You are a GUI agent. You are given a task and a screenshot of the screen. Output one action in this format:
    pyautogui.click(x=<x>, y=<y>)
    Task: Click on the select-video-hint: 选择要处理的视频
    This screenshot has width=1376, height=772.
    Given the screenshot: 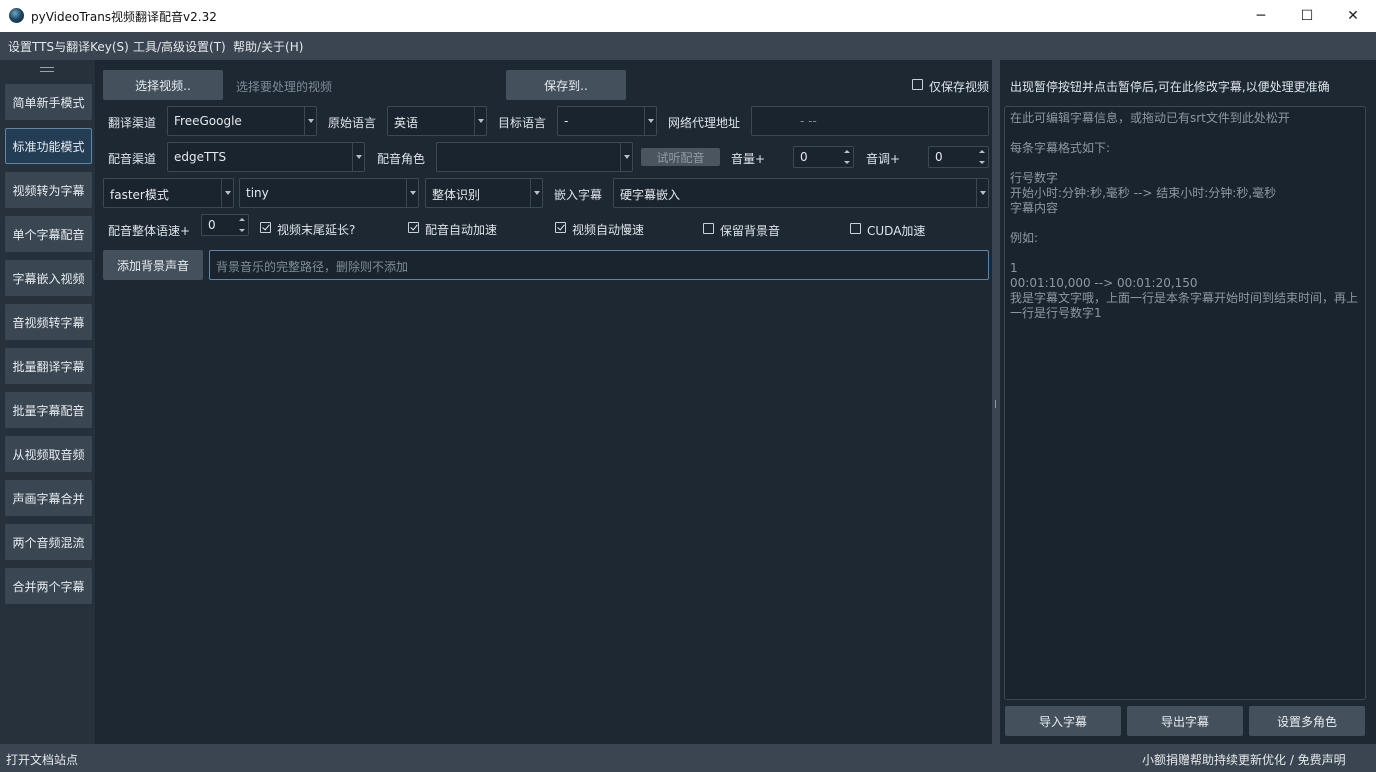 What is the action you would take?
    pyautogui.click(x=284, y=87)
    